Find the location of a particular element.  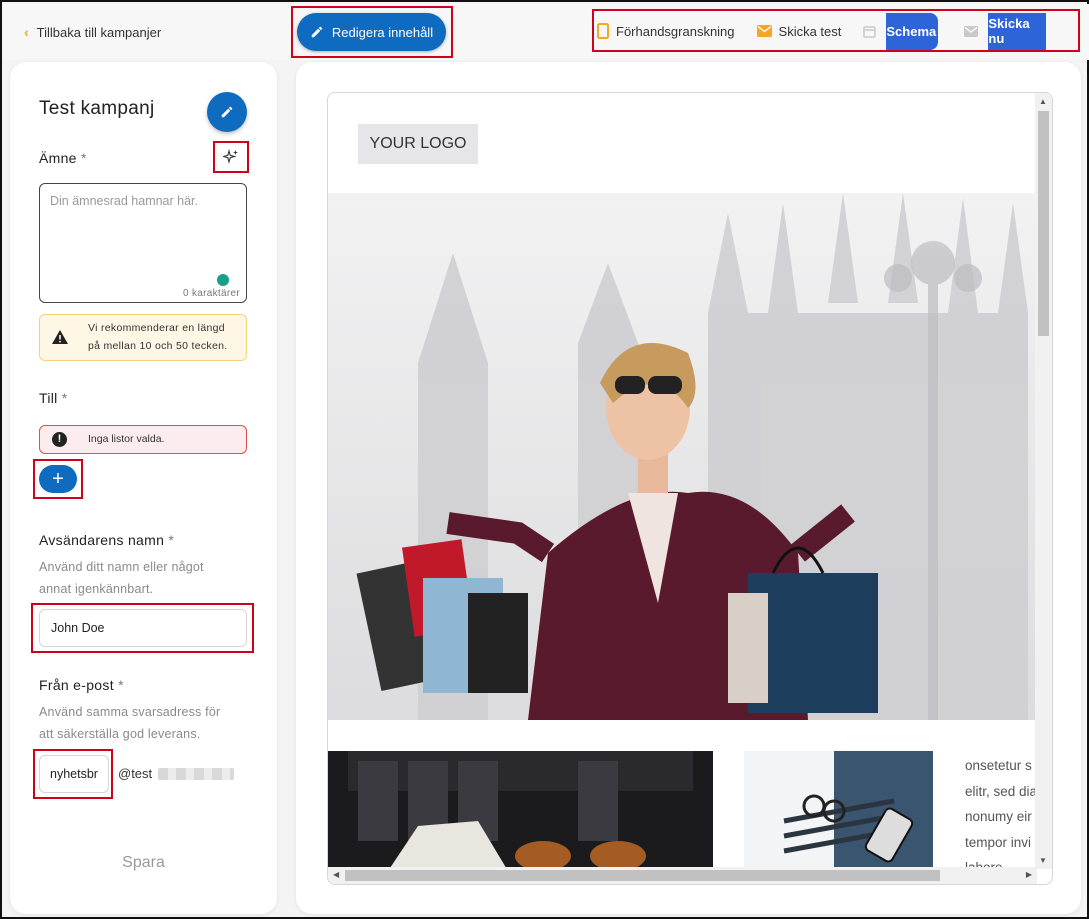

subject-label: Ämne * is located at coordinates (63, 158).